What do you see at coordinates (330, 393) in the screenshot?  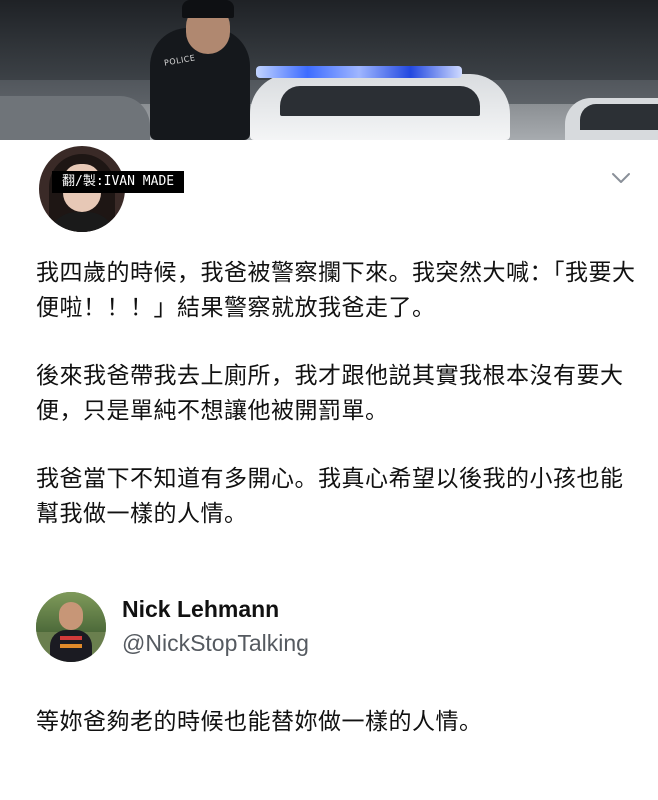 I see `post-paragraph: 後來我爸帶我去上廁所，我才跟他説其實我根本沒有要大便，只是單純不想讓他被開罰單。` at bounding box center [330, 393].